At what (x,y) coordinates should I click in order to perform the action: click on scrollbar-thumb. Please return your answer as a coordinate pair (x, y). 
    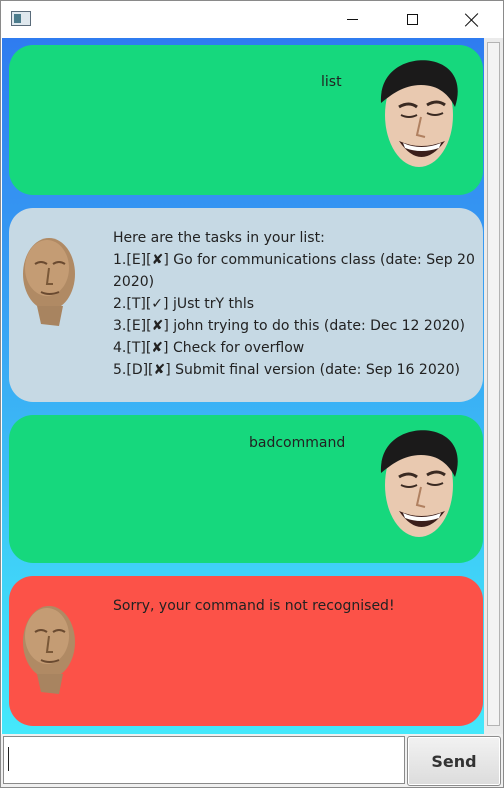
    Looking at the image, I should click on (493, 384).